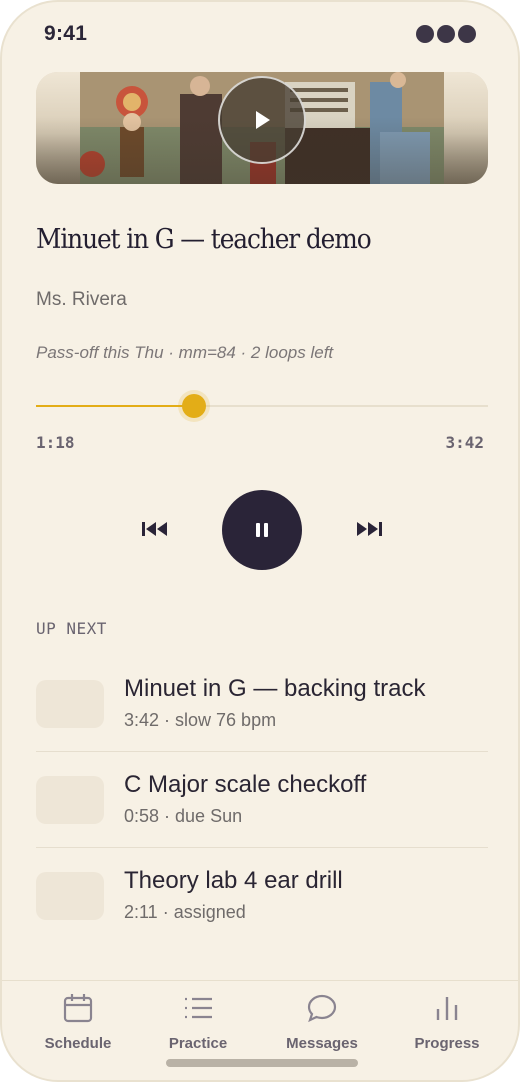  I want to click on skip-back-icon, so click(154, 529).